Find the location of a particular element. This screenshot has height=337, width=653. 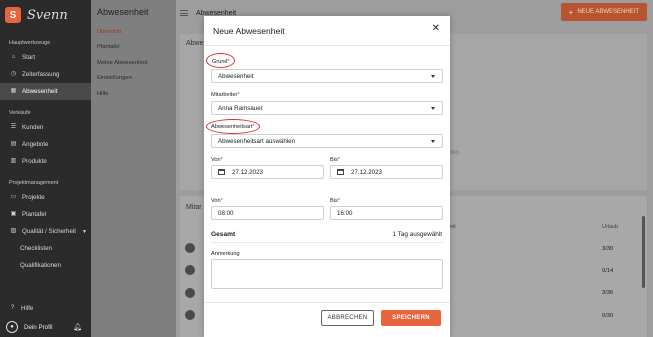

offers-icon: ▤ is located at coordinates (13, 144).